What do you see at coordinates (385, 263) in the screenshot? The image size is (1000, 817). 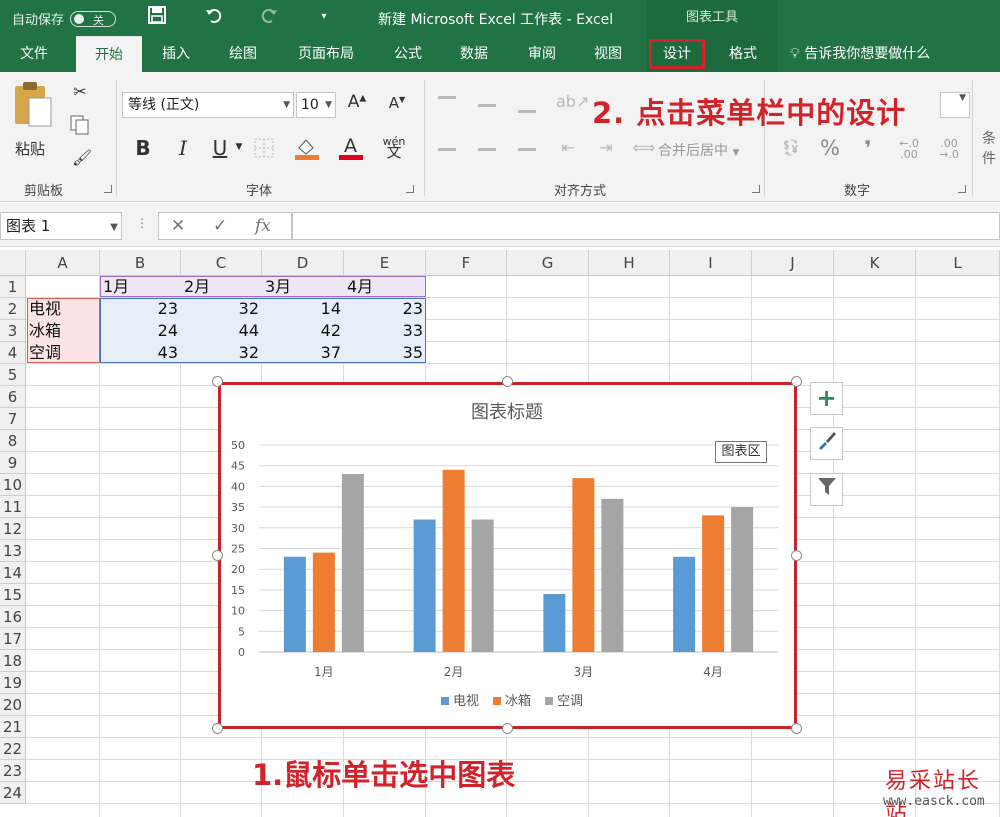 I see `column-header: E` at bounding box center [385, 263].